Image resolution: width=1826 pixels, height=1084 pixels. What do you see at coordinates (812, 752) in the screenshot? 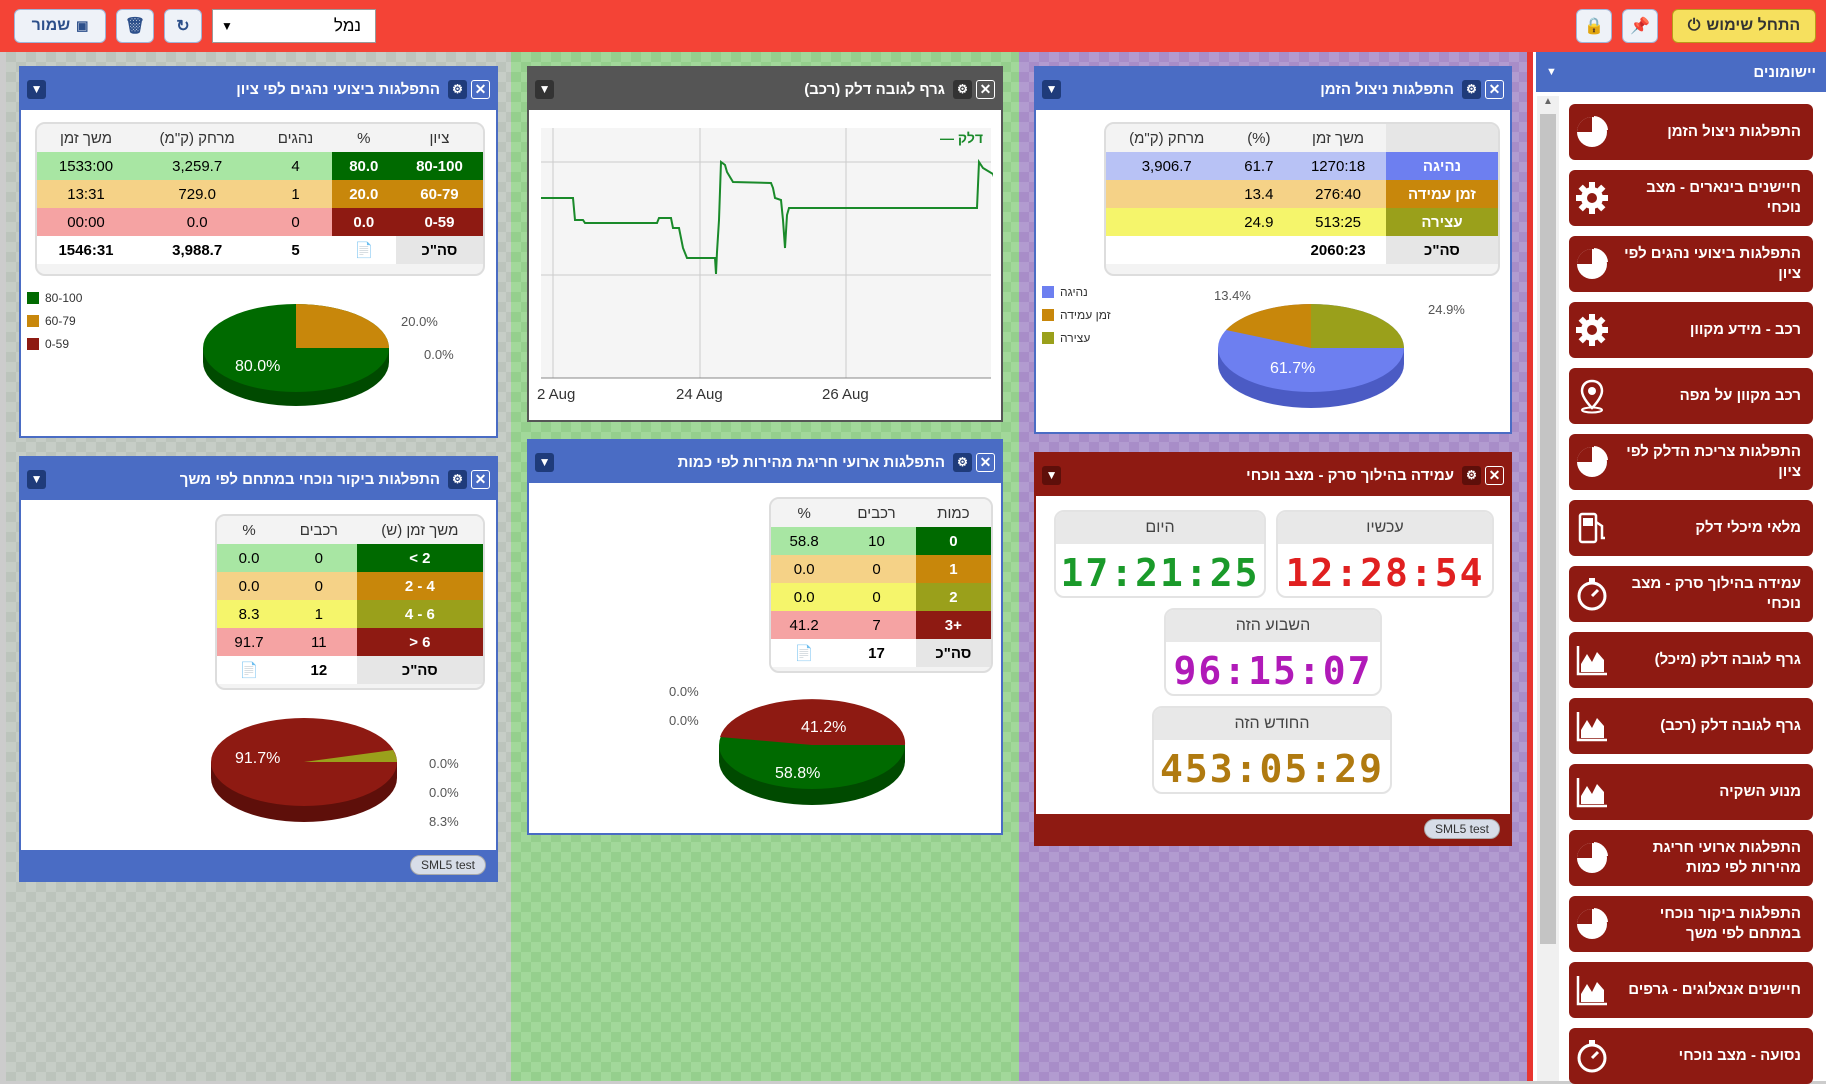
I see `speeding-pie-chart` at bounding box center [812, 752].